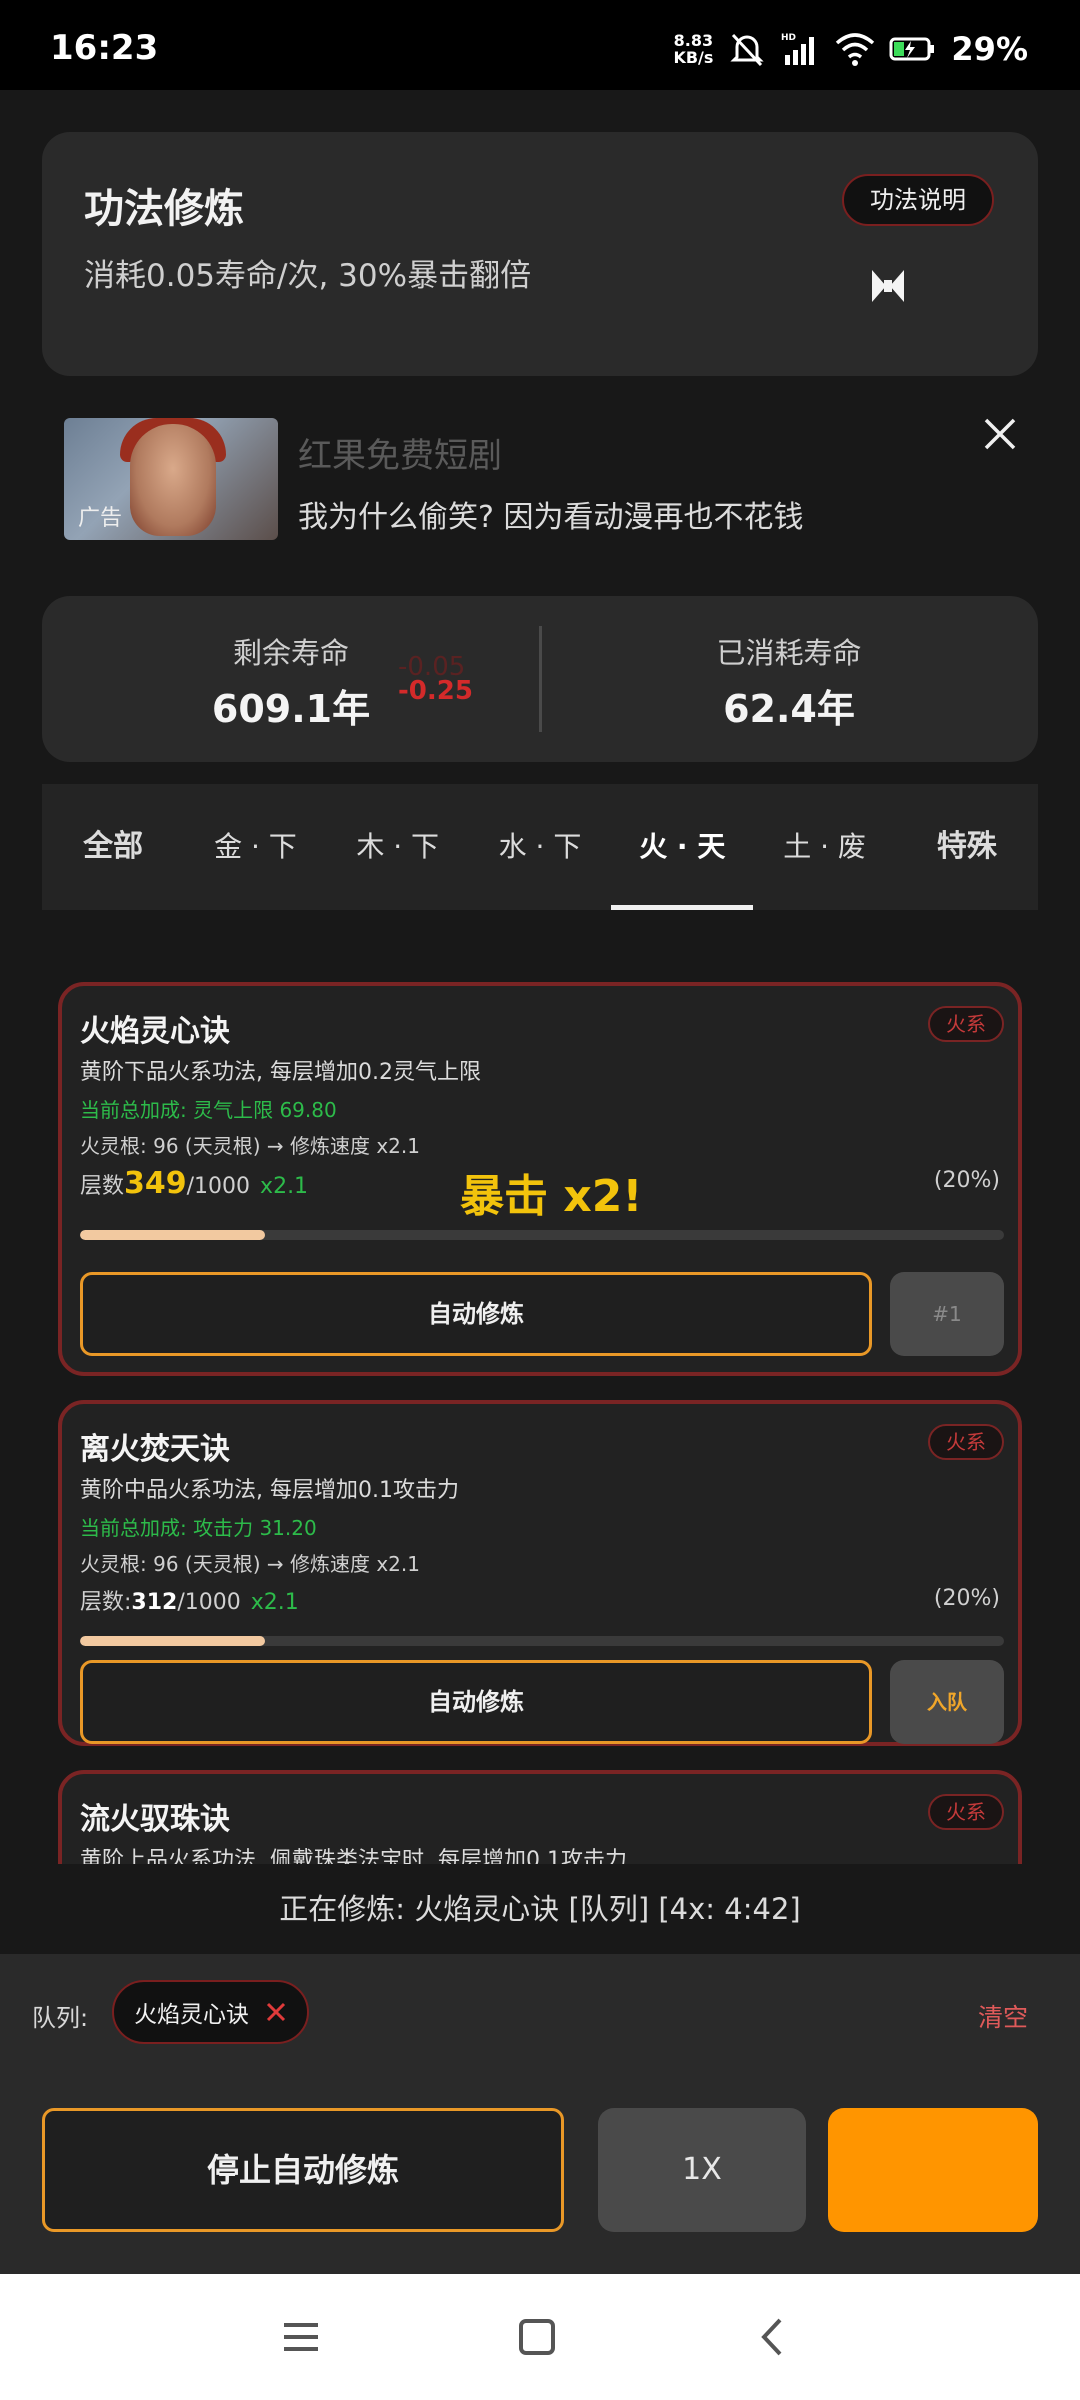 The image size is (1080, 2400). What do you see at coordinates (855, 49) in the screenshot?
I see `wifi-icon` at bounding box center [855, 49].